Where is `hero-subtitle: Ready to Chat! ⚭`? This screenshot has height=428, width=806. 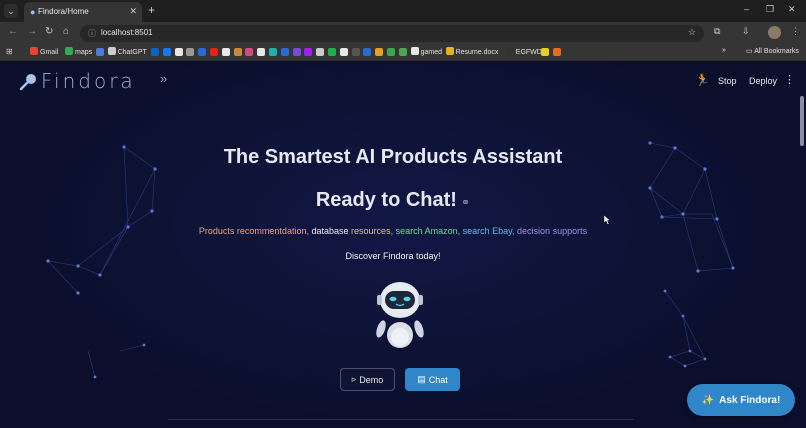 hero-subtitle: Ready to Chat! ⚭ is located at coordinates (393, 200).